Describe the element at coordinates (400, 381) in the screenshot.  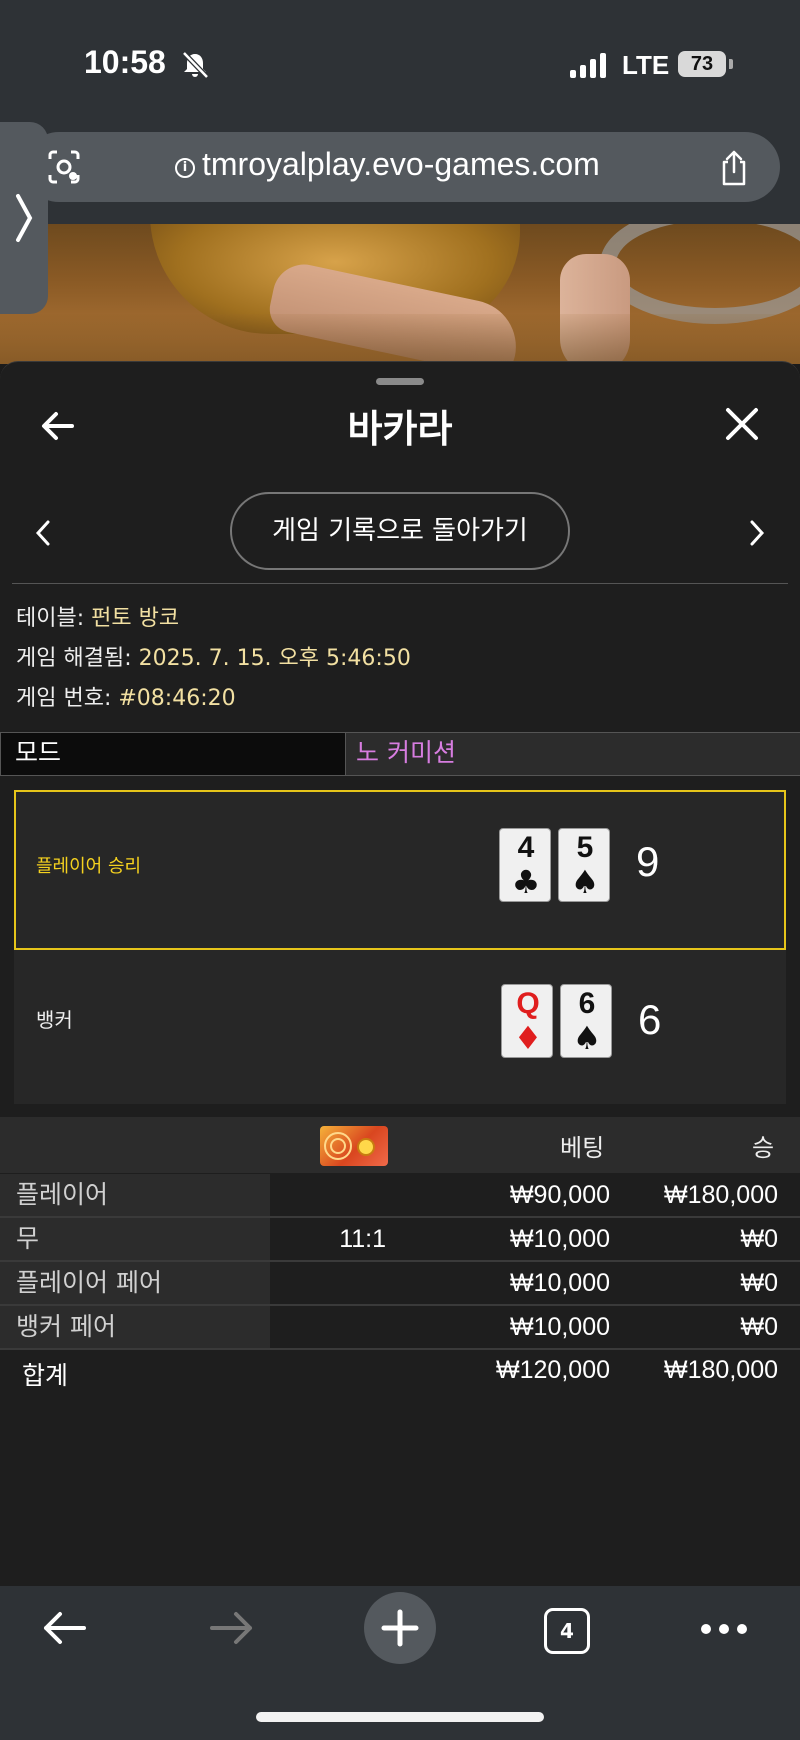
I see `drag-handle` at that location.